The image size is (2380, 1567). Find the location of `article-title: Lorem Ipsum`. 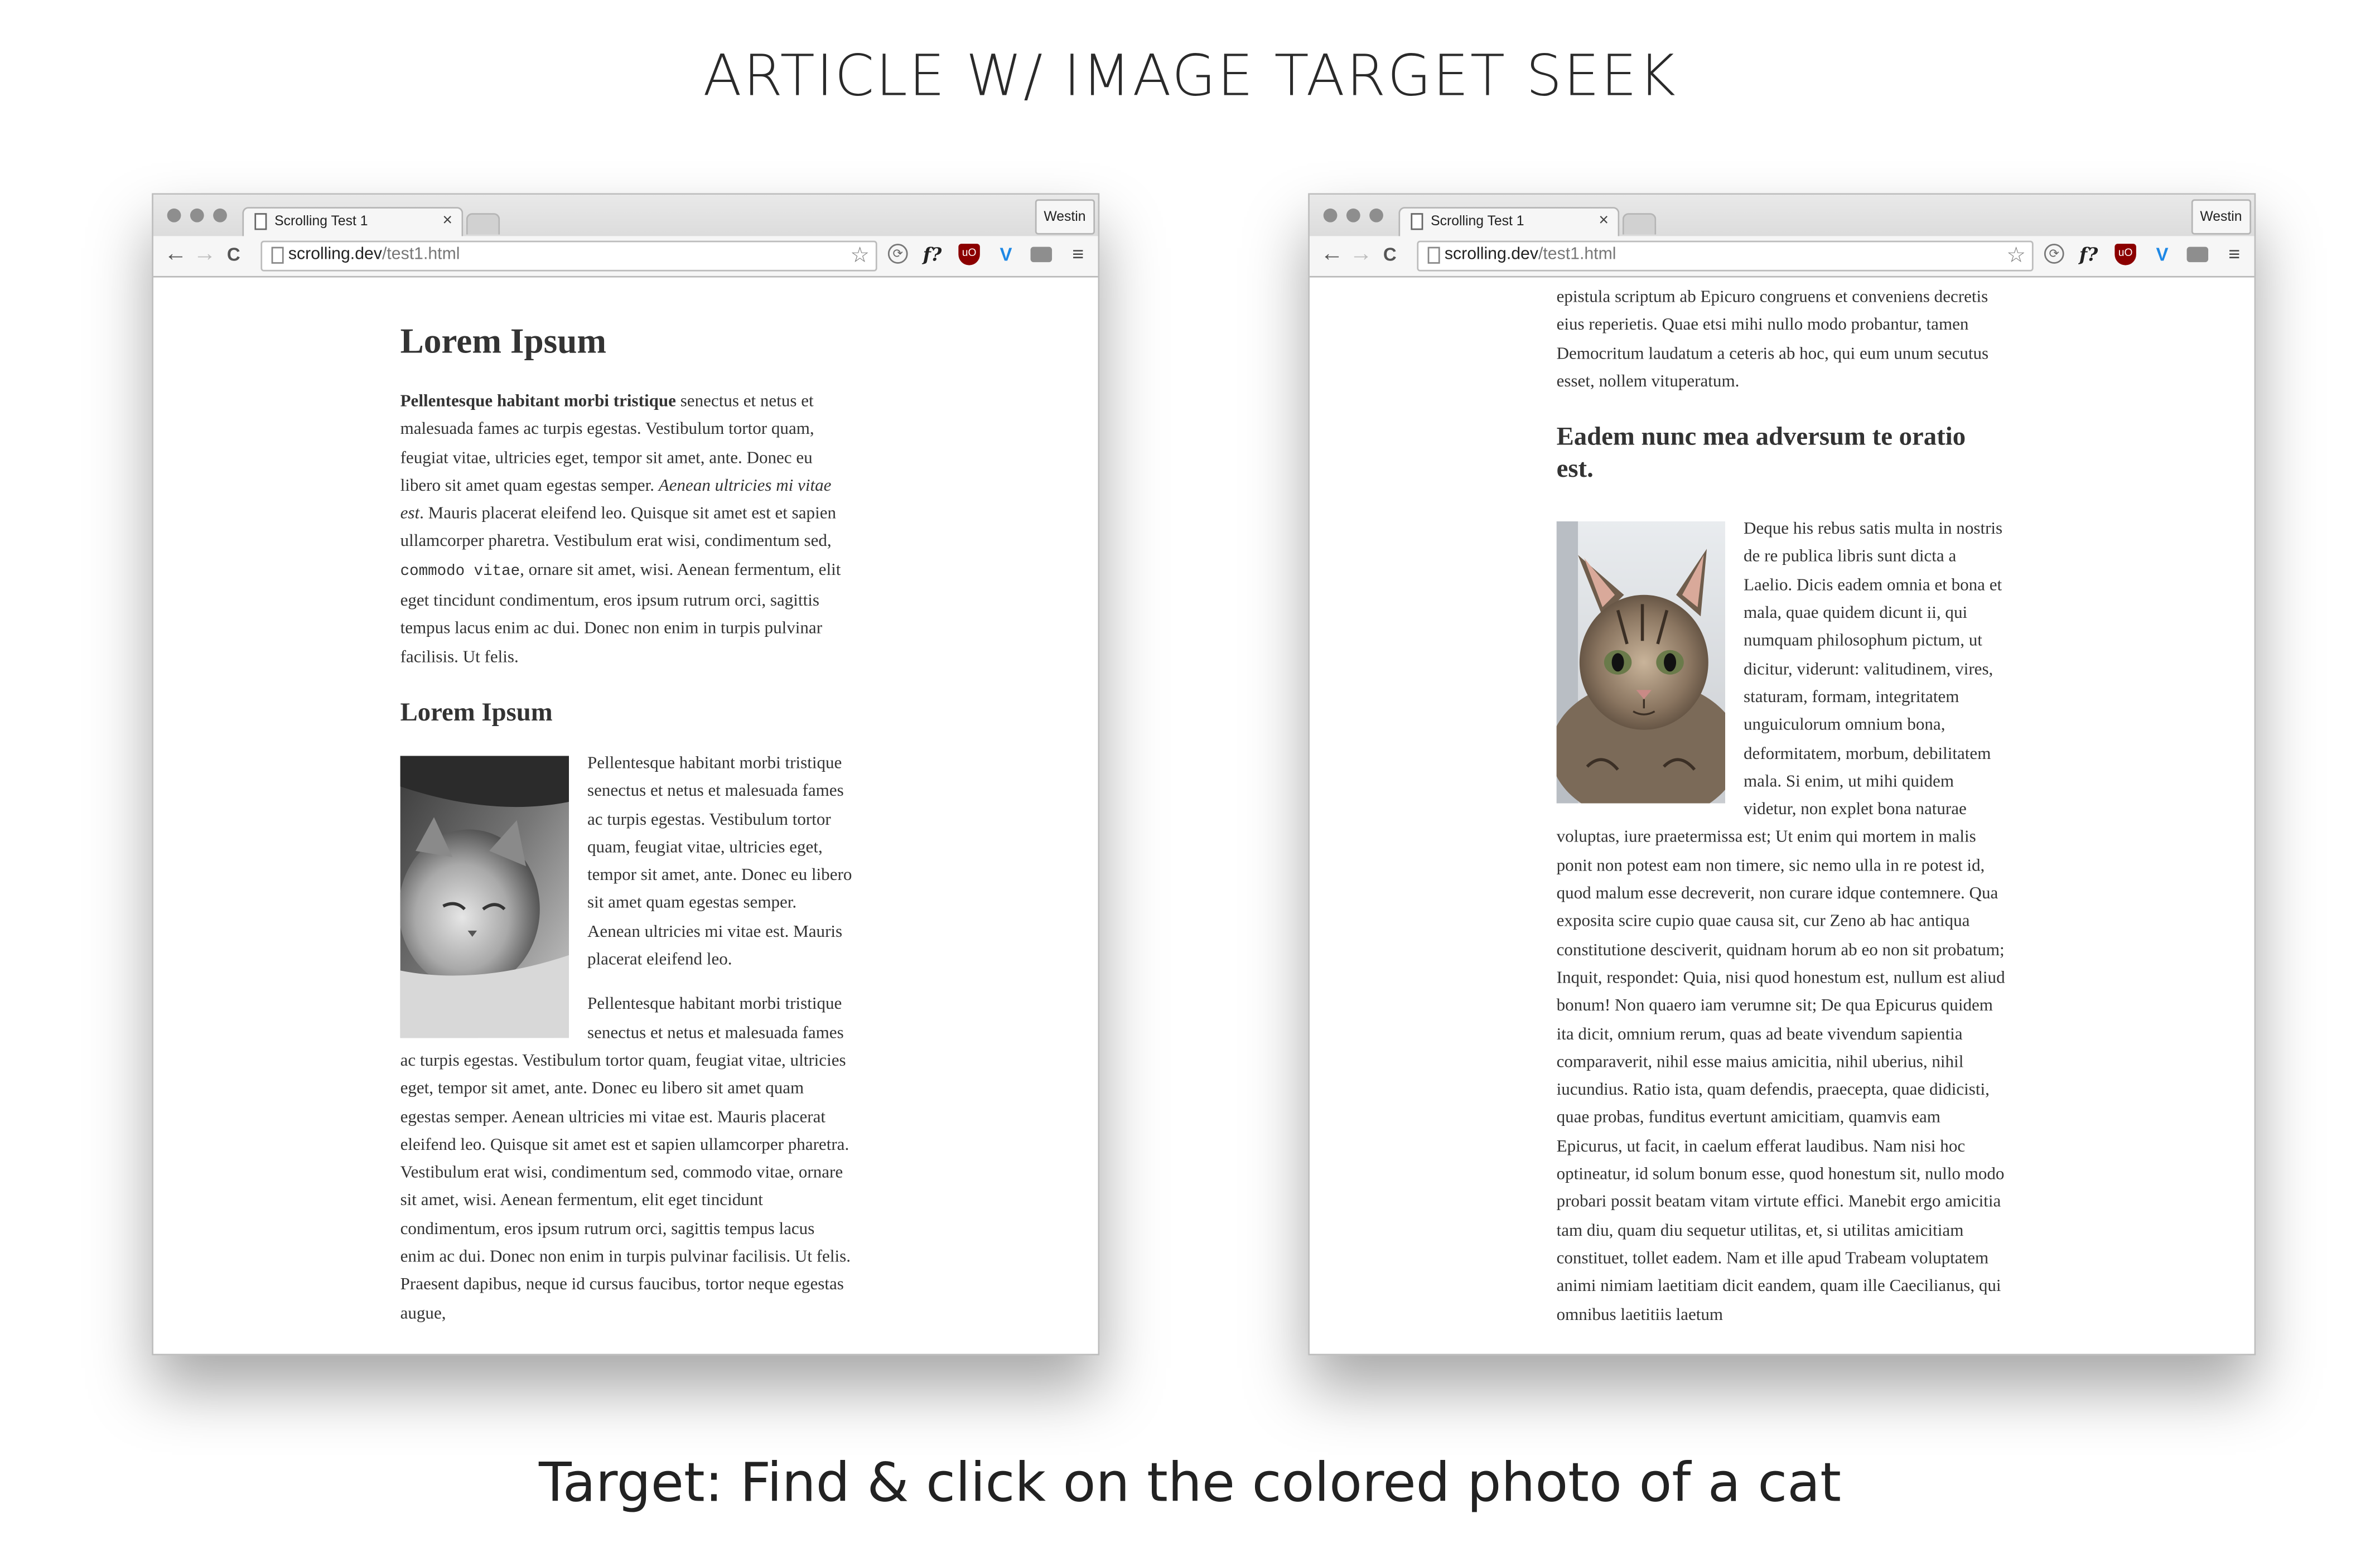

article-title: Lorem Ipsum is located at coordinates (503, 341).